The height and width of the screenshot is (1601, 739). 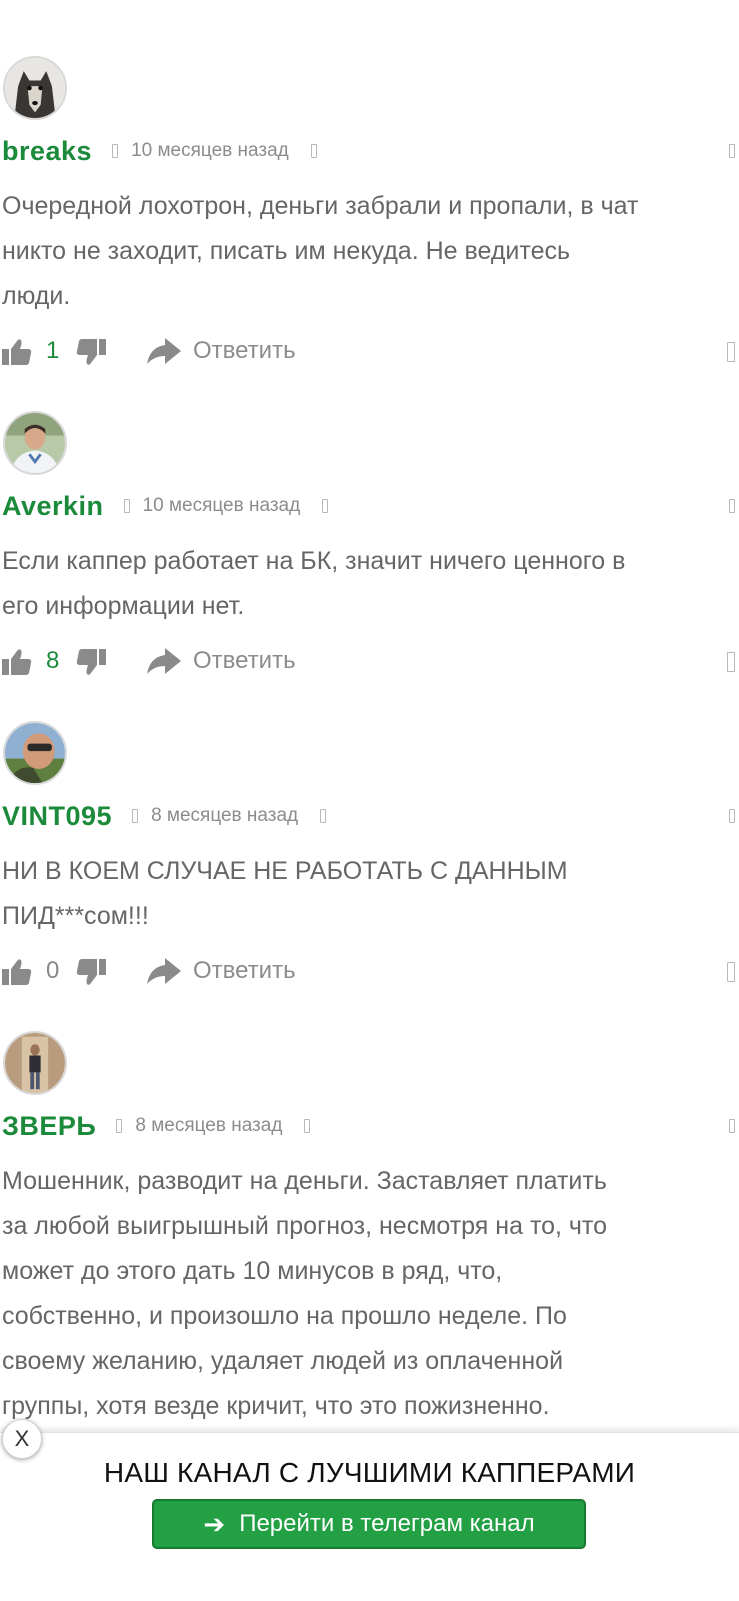 What do you see at coordinates (53, 970) in the screenshot?
I see `vote-count: 0` at bounding box center [53, 970].